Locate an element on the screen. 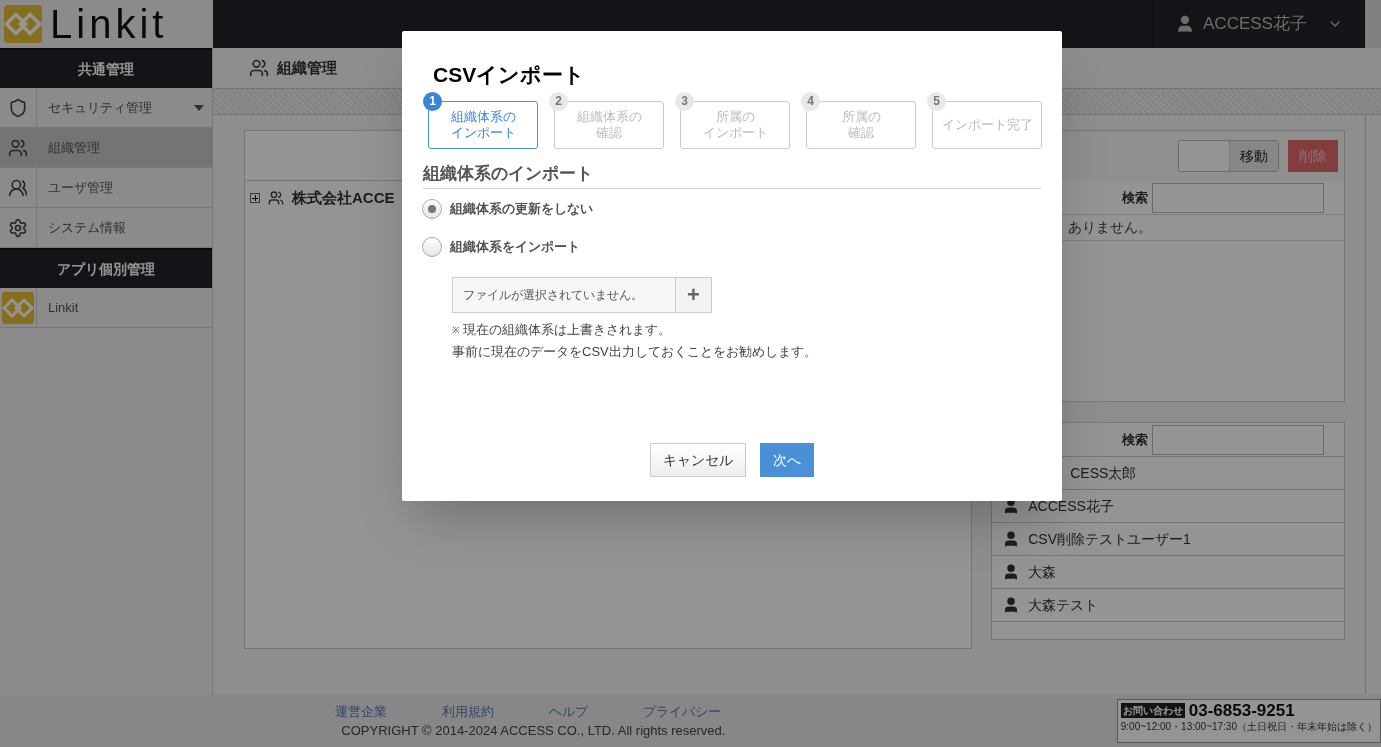 The image size is (1381, 747). gear-icon is located at coordinates (18, 227).